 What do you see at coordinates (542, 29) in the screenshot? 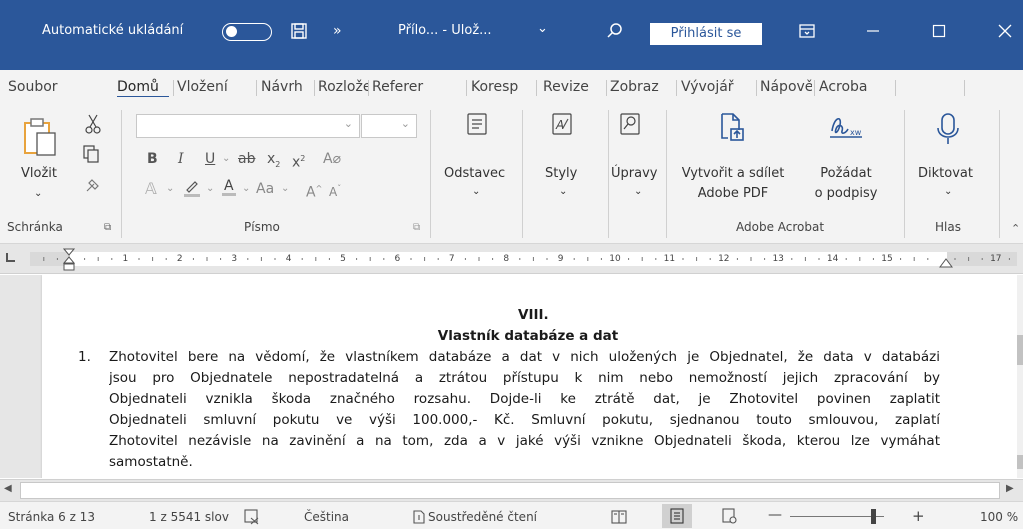
I see `title-dropdown-icon: ⌄` at bounding box center [542, 29].